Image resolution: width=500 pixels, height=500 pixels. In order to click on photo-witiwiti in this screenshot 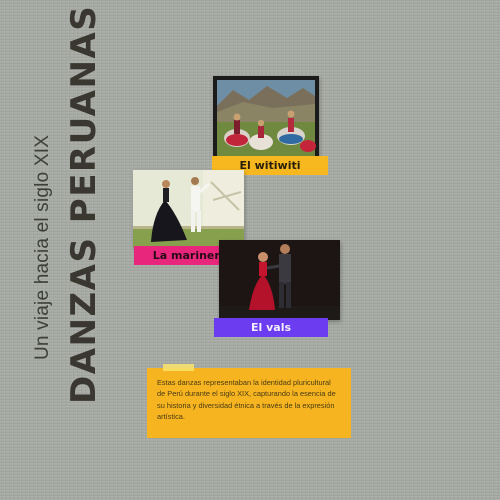, I will do `click(266, 117)`.